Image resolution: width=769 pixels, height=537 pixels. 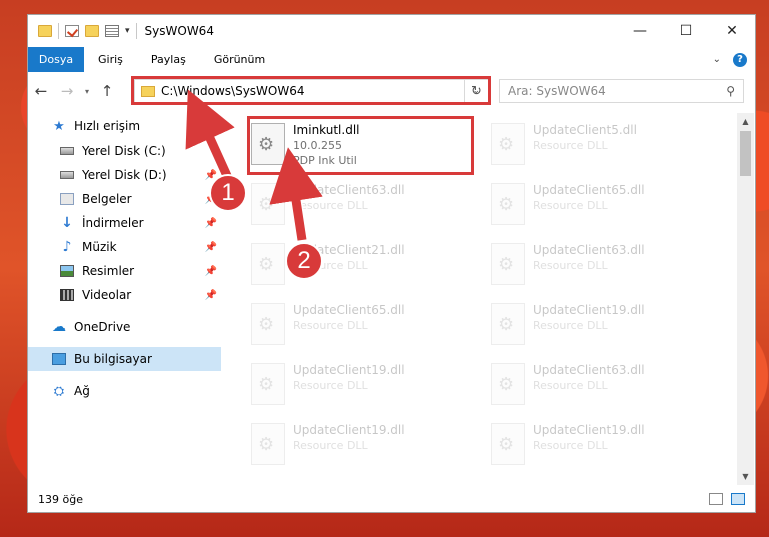 I want to click on file-name: UpdateClient63.dll, so click(x=349, y=190).